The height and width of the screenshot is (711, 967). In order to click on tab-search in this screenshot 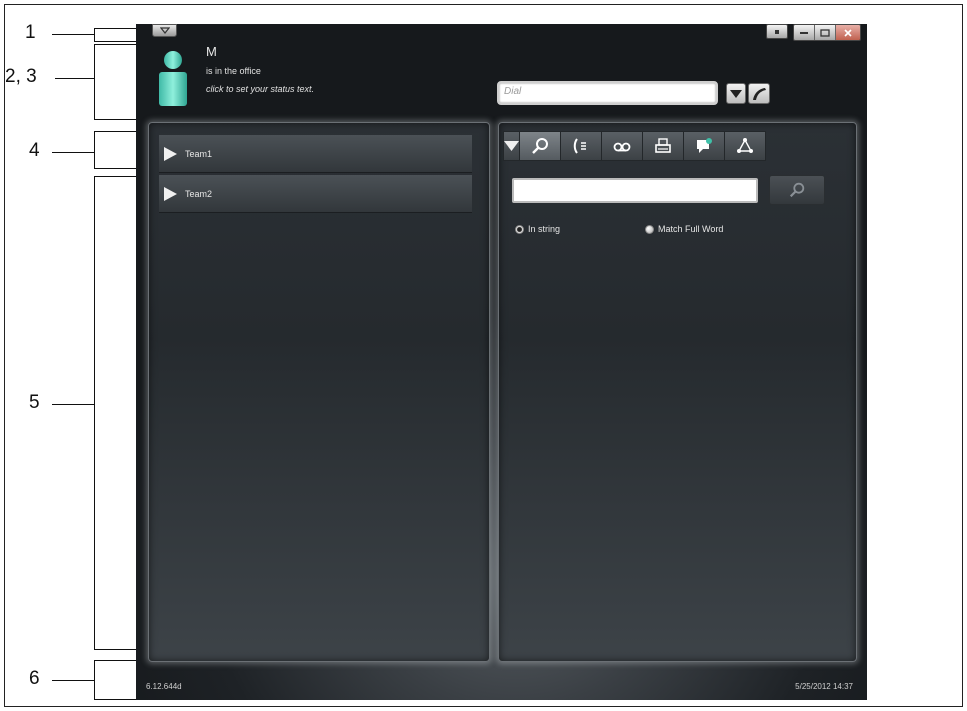, I will do `click(540, 146)`.